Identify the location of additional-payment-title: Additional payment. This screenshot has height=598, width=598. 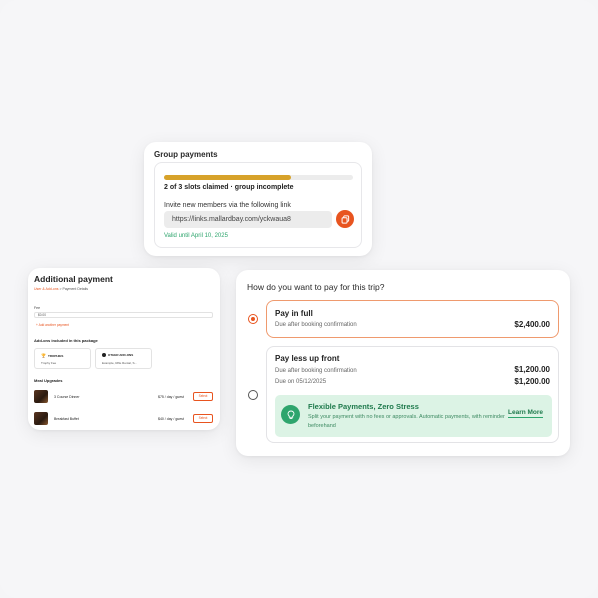
(73, 279).